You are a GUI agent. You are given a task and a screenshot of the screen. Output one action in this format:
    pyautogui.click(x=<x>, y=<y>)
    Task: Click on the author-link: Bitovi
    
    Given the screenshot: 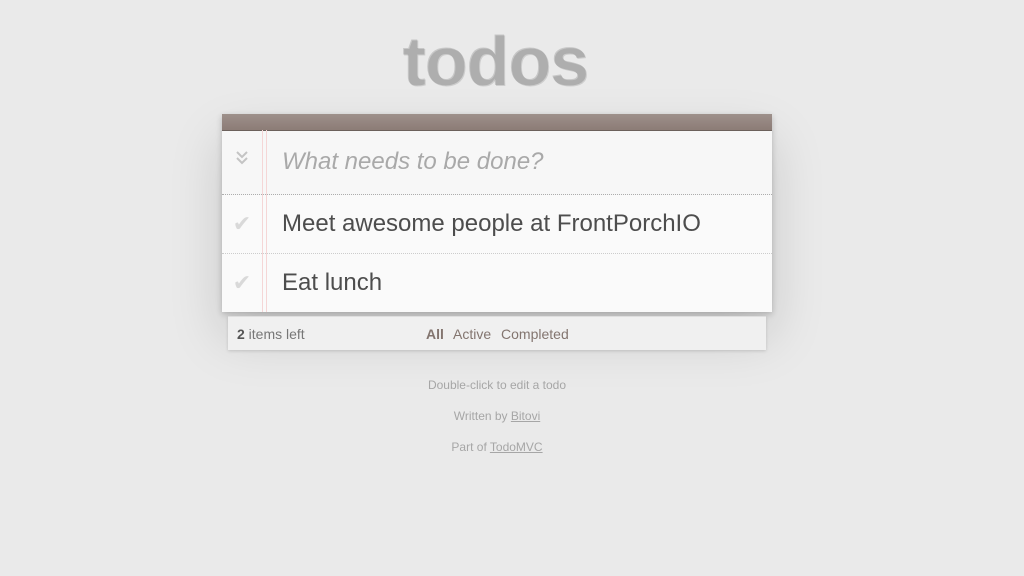 What is the action you would take?
    pyautogui.click(x=525, y=416)
    